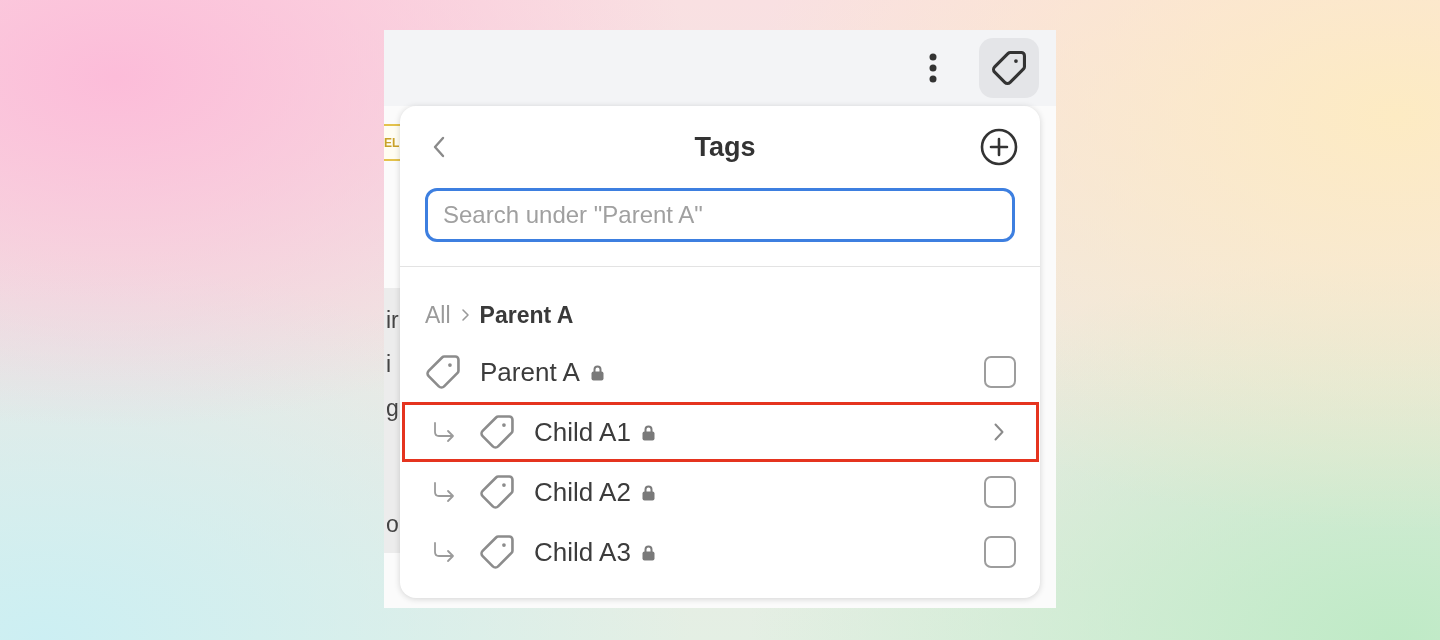 The width and height of the screenshot is (1440, 640). Describe the element at coordinates (392, 142) in the screenshot. I see `label-badge: EL` at that location.